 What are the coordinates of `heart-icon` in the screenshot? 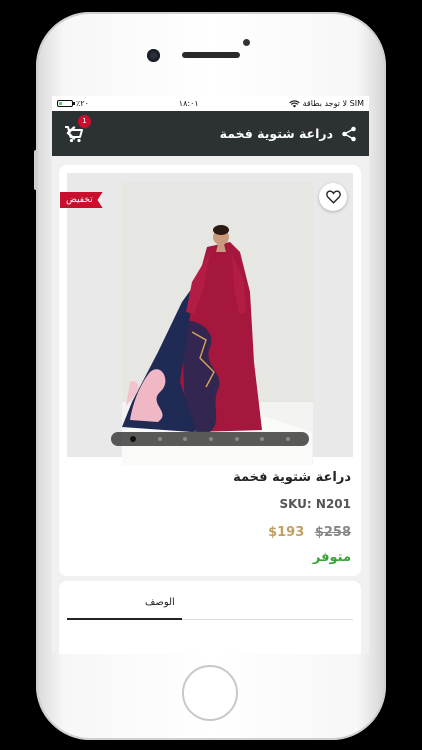 It's located at (333, 197).